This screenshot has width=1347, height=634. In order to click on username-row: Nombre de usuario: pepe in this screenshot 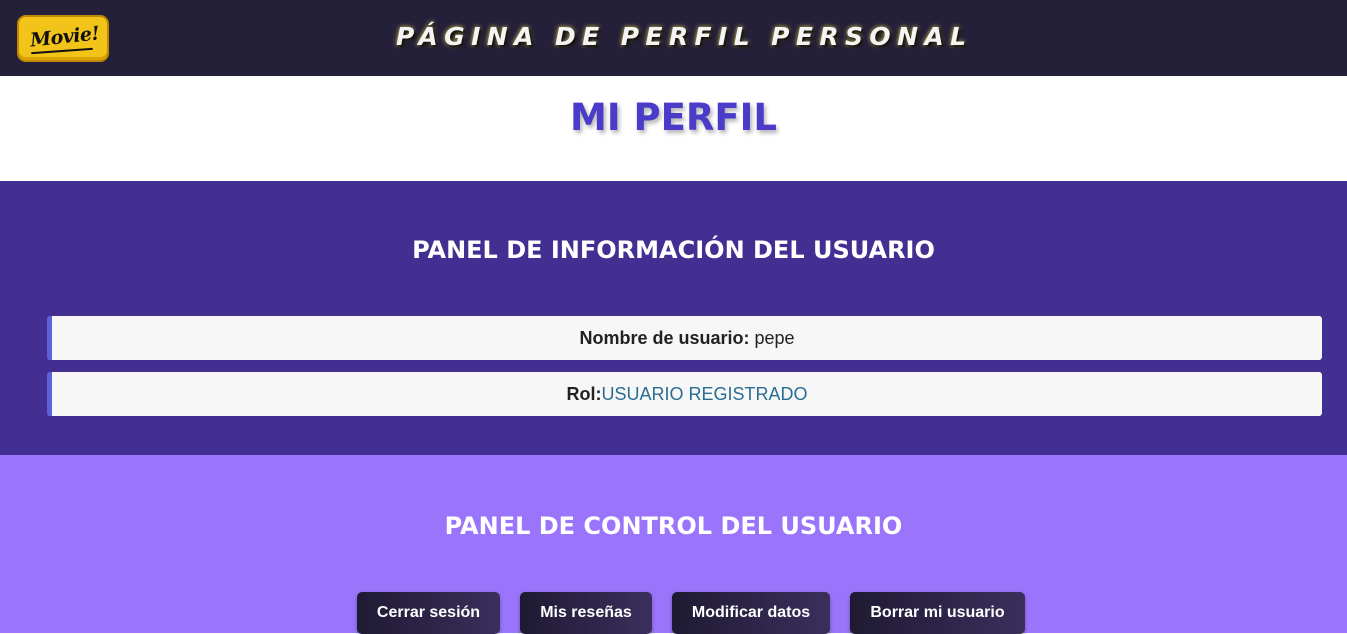, I will do `click(684, 338)`.